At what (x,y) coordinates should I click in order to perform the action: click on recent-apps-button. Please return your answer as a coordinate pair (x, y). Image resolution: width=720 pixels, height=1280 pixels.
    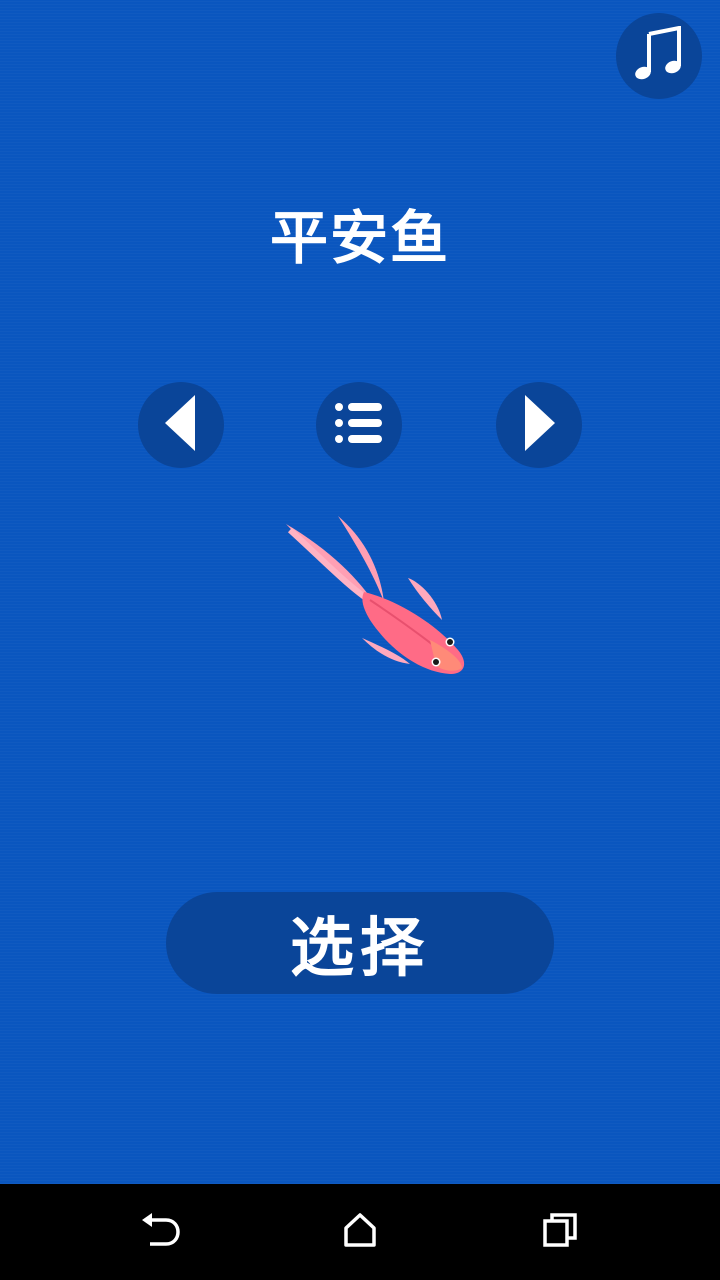
    Looking at the image, I should click on (560, 1232).